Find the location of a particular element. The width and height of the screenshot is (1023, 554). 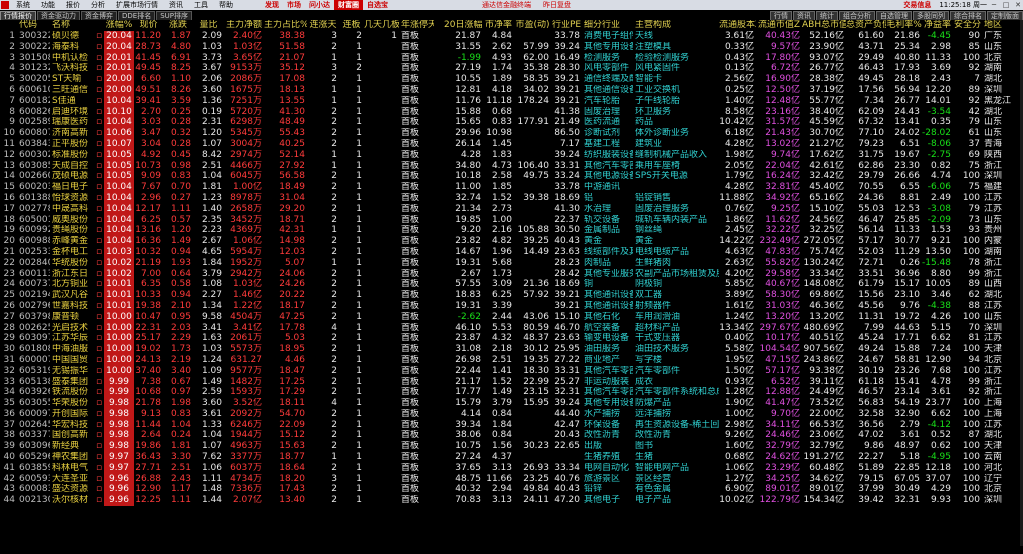

header-pct-change: 涨幅% is located at coordinates (119, 25).